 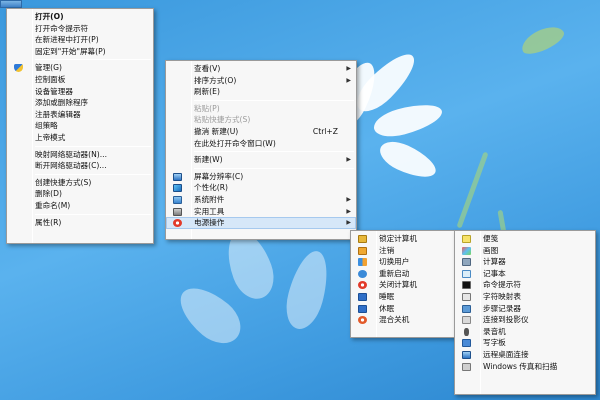 I want to click on menu-item-undo-new: 撤消 新建(U) Ctrl+Z, so click(x=261, y=132).